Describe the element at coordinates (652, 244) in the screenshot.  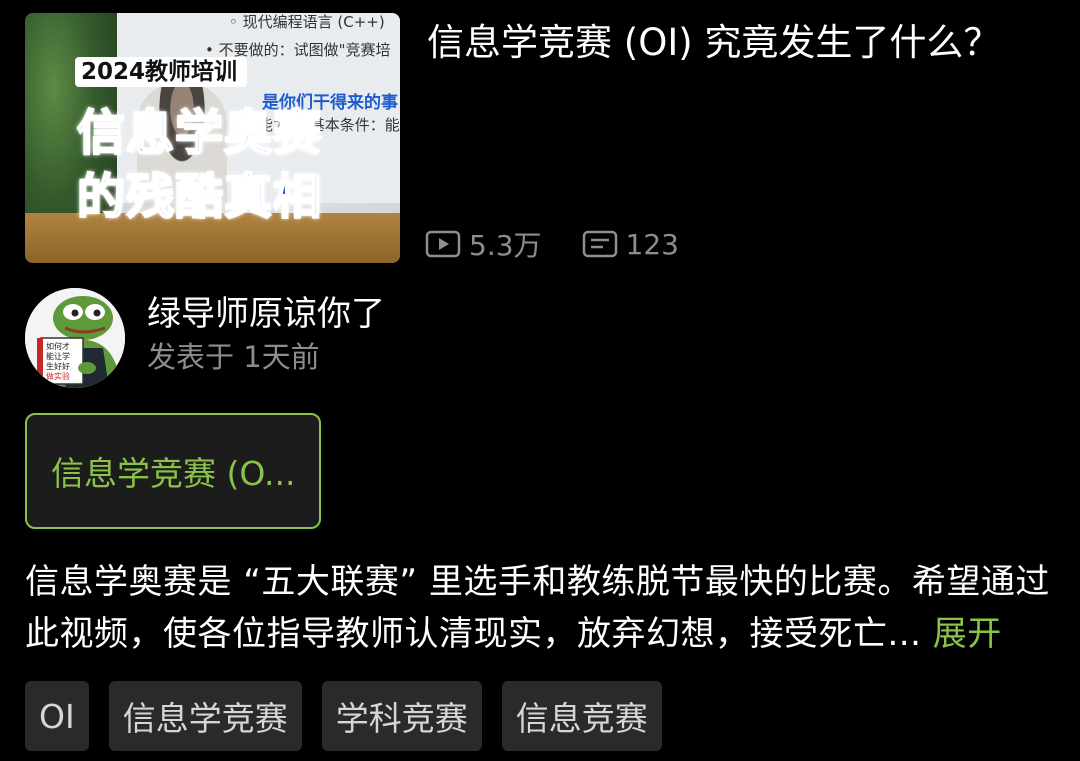
I see `comment-count-value: 123` at that location.